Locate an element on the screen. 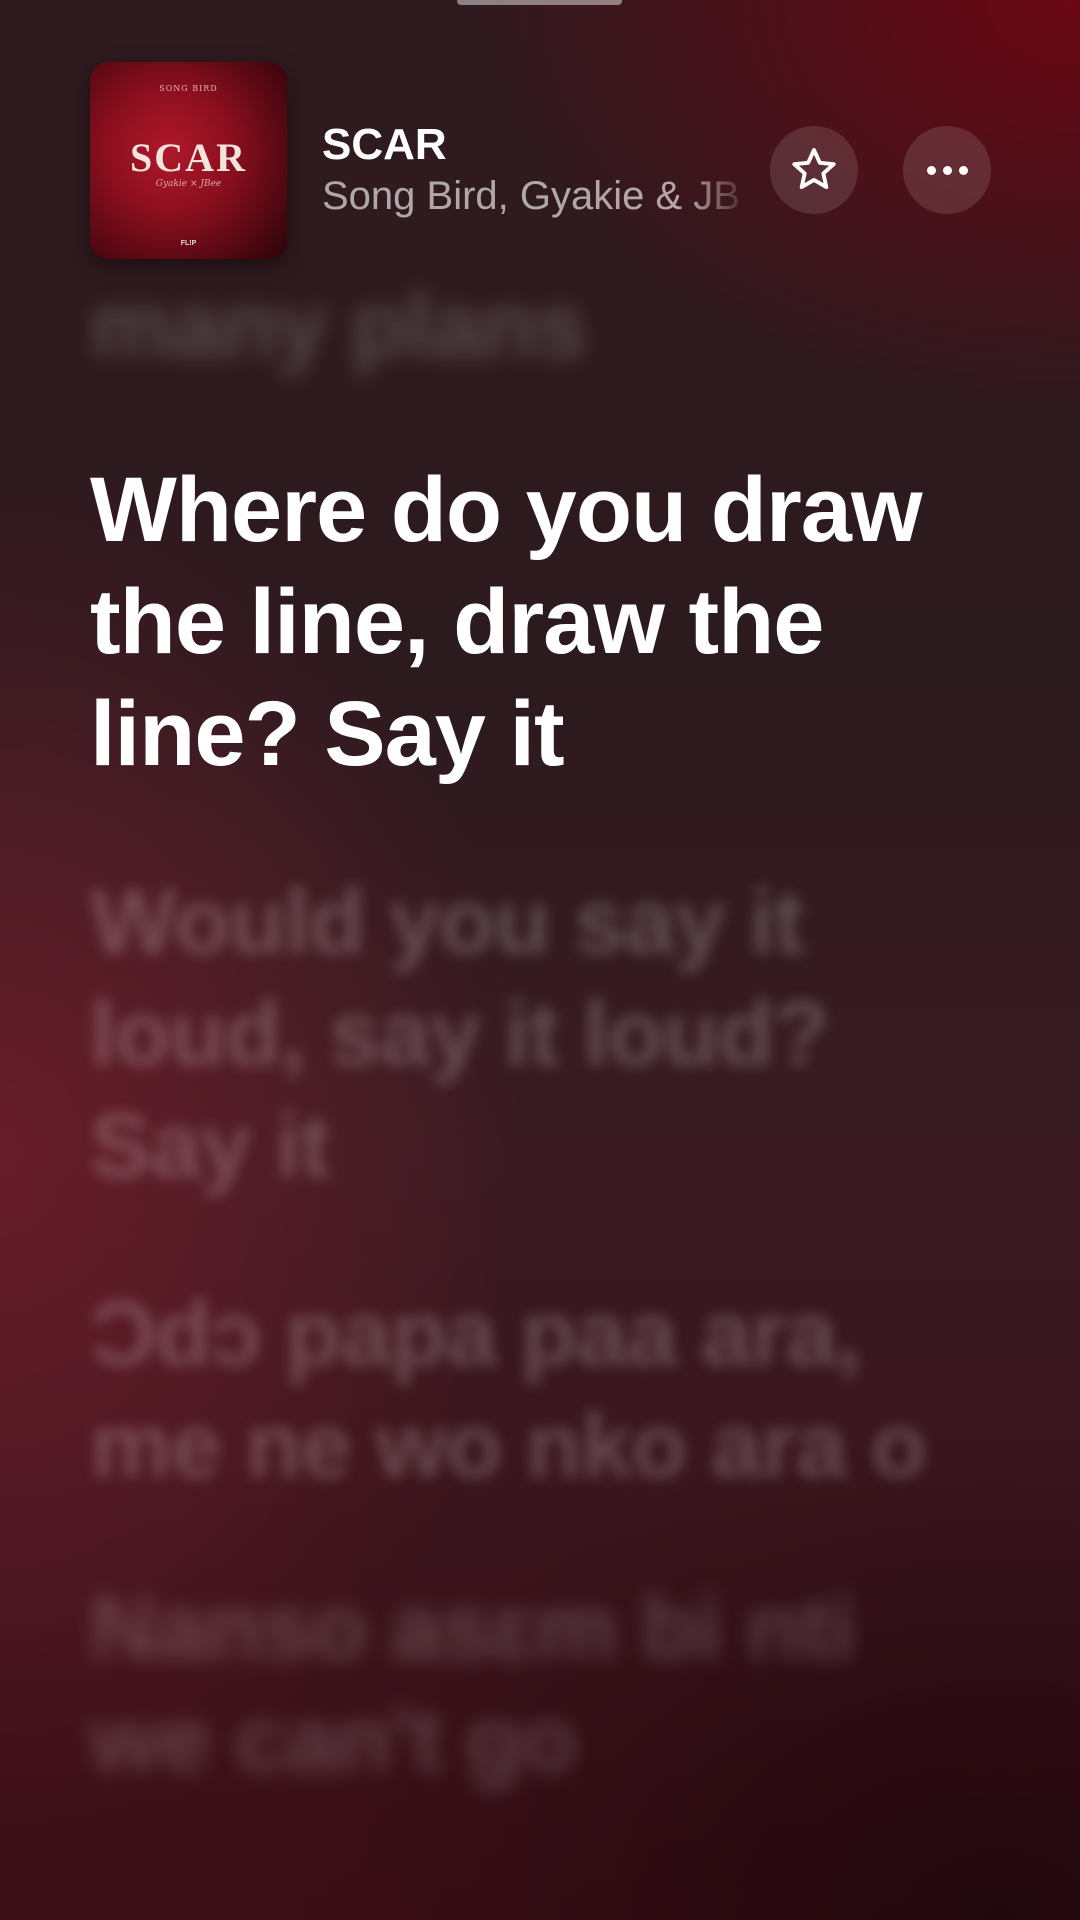 This screenshot has width=1080, height=1920. artwork-subtitle-text: Gyakie × JBee is located at coordinates (188, 184).